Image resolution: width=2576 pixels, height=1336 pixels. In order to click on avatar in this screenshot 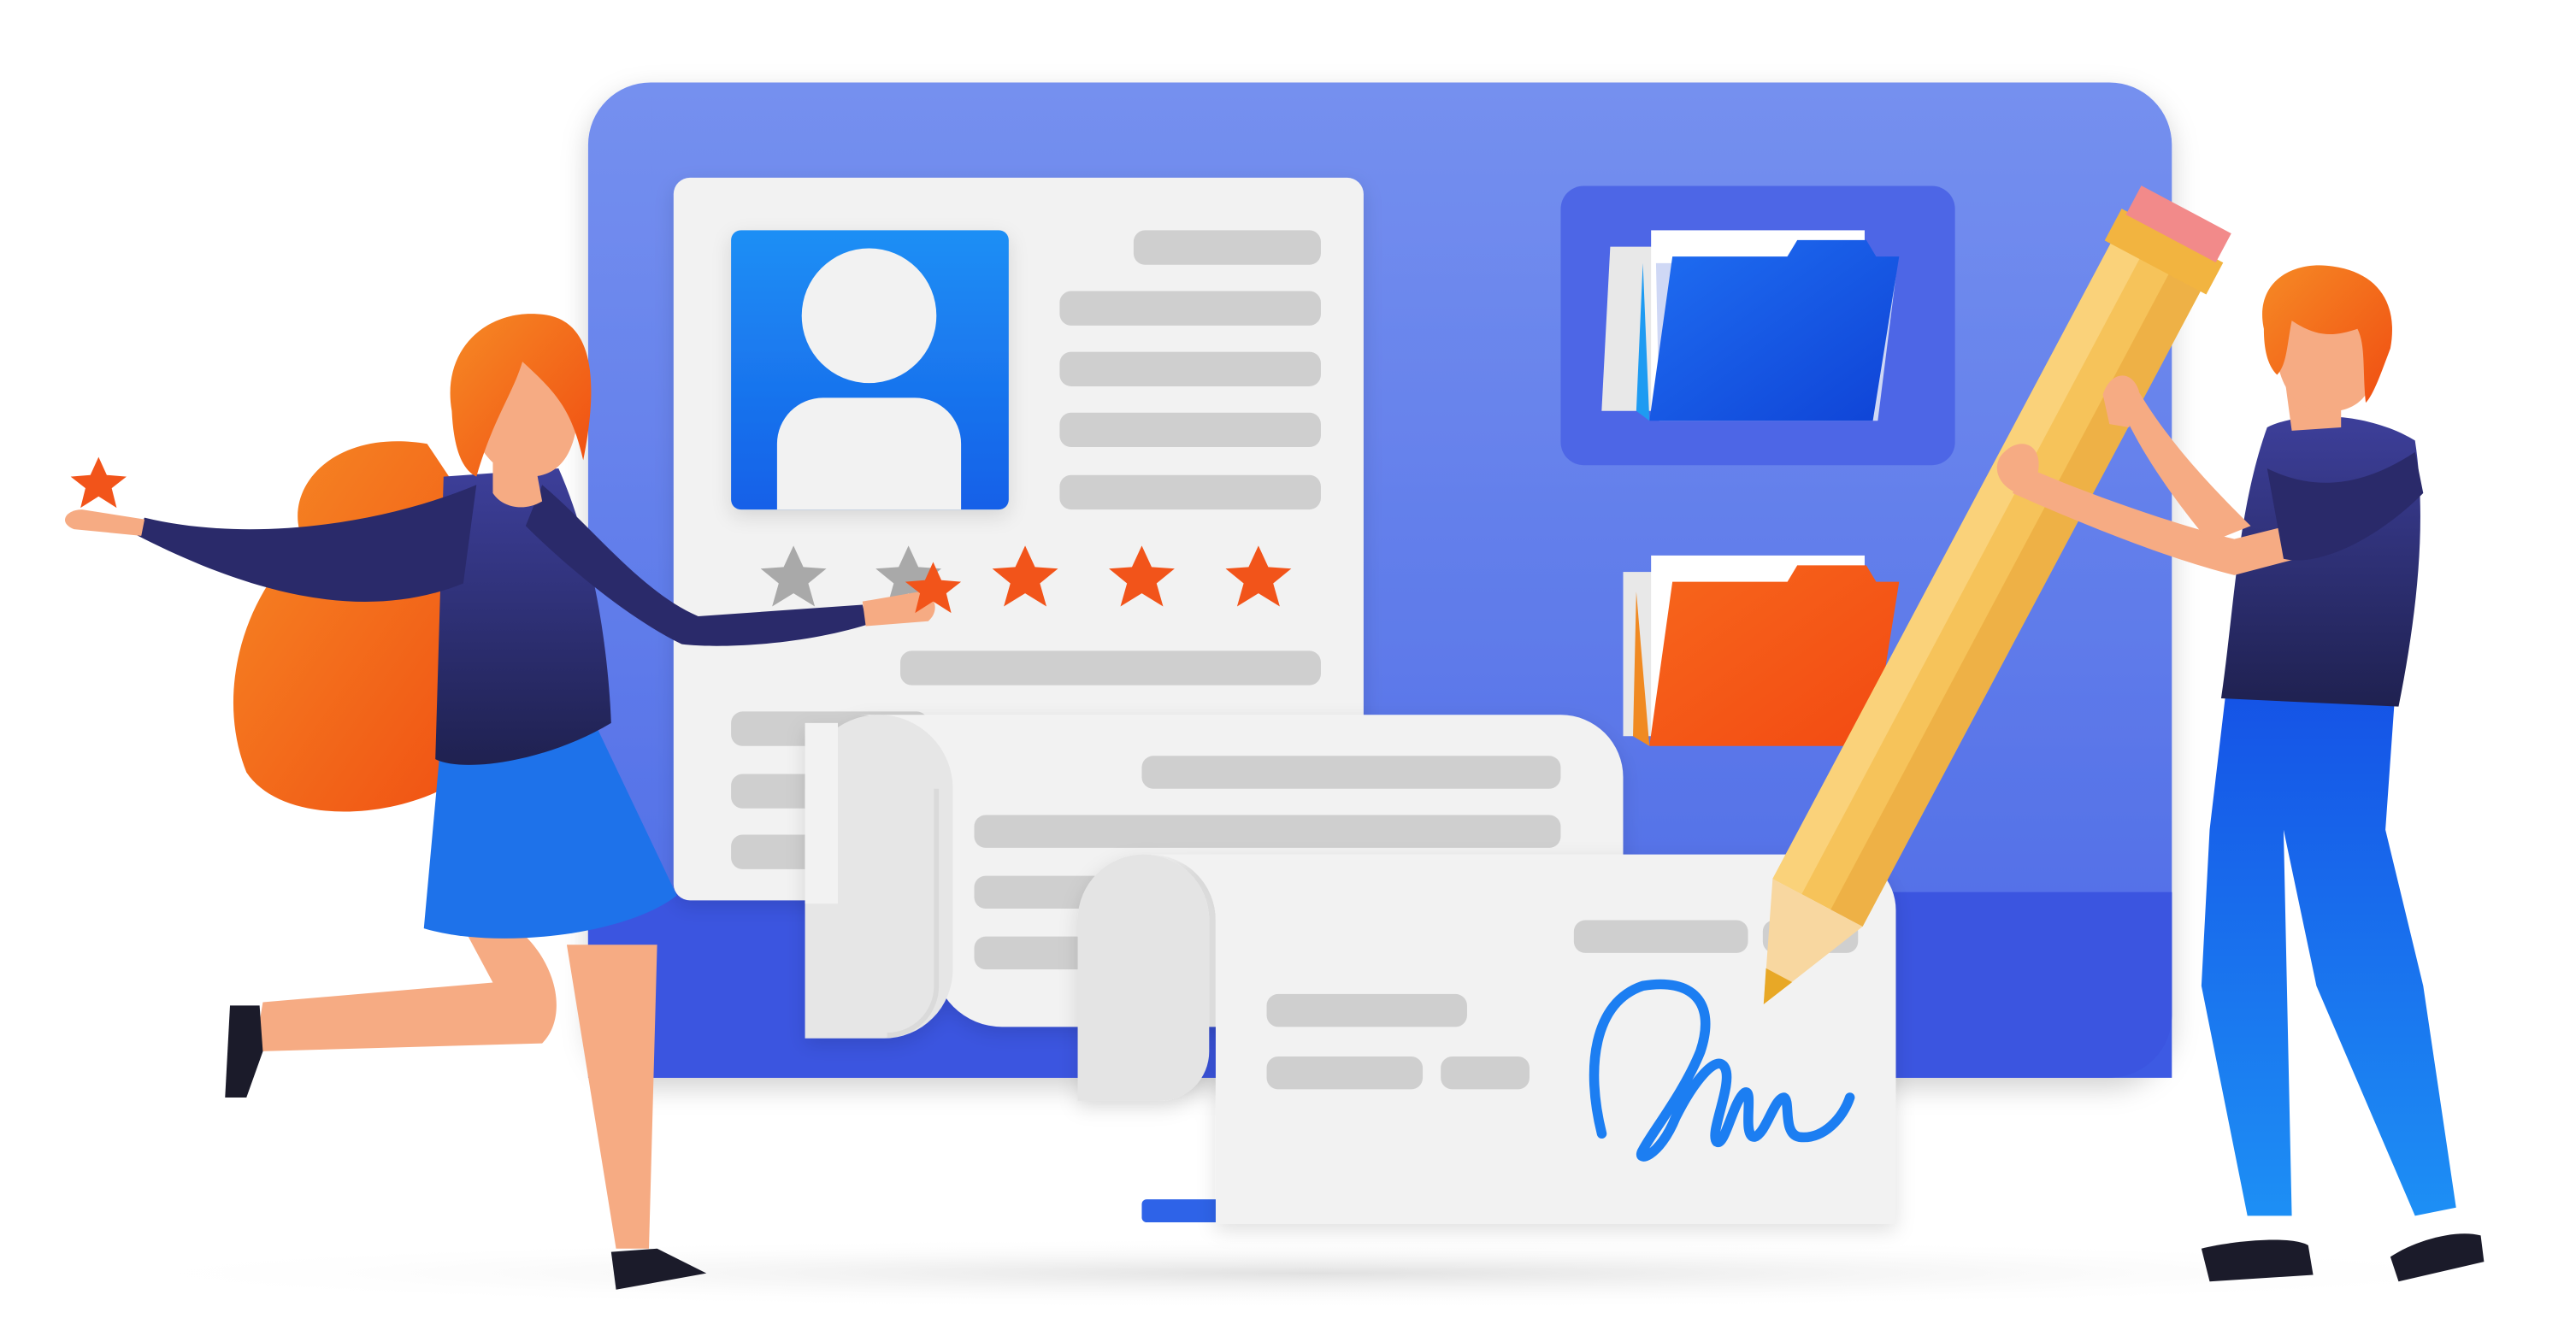, I will do `click(870, 370)`.